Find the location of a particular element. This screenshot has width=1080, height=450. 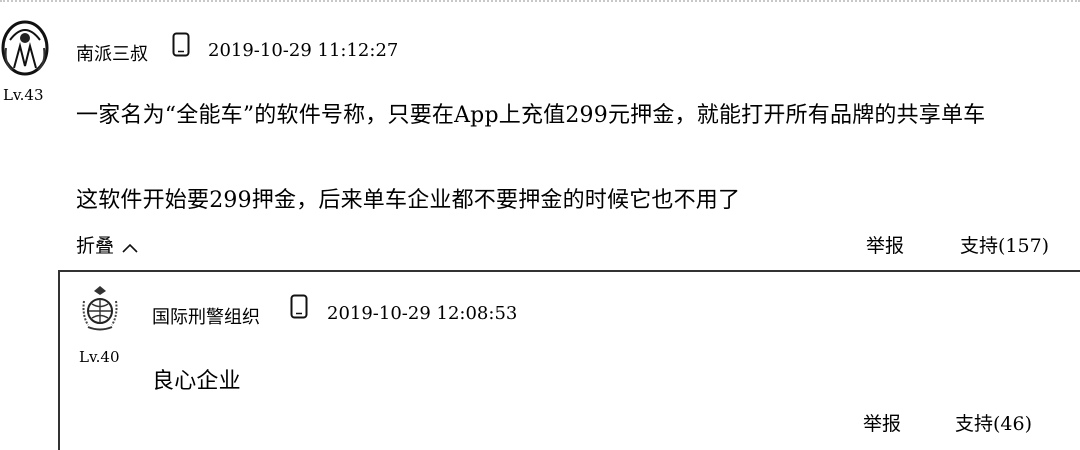

top-divider is located at coordinates (540, 4).